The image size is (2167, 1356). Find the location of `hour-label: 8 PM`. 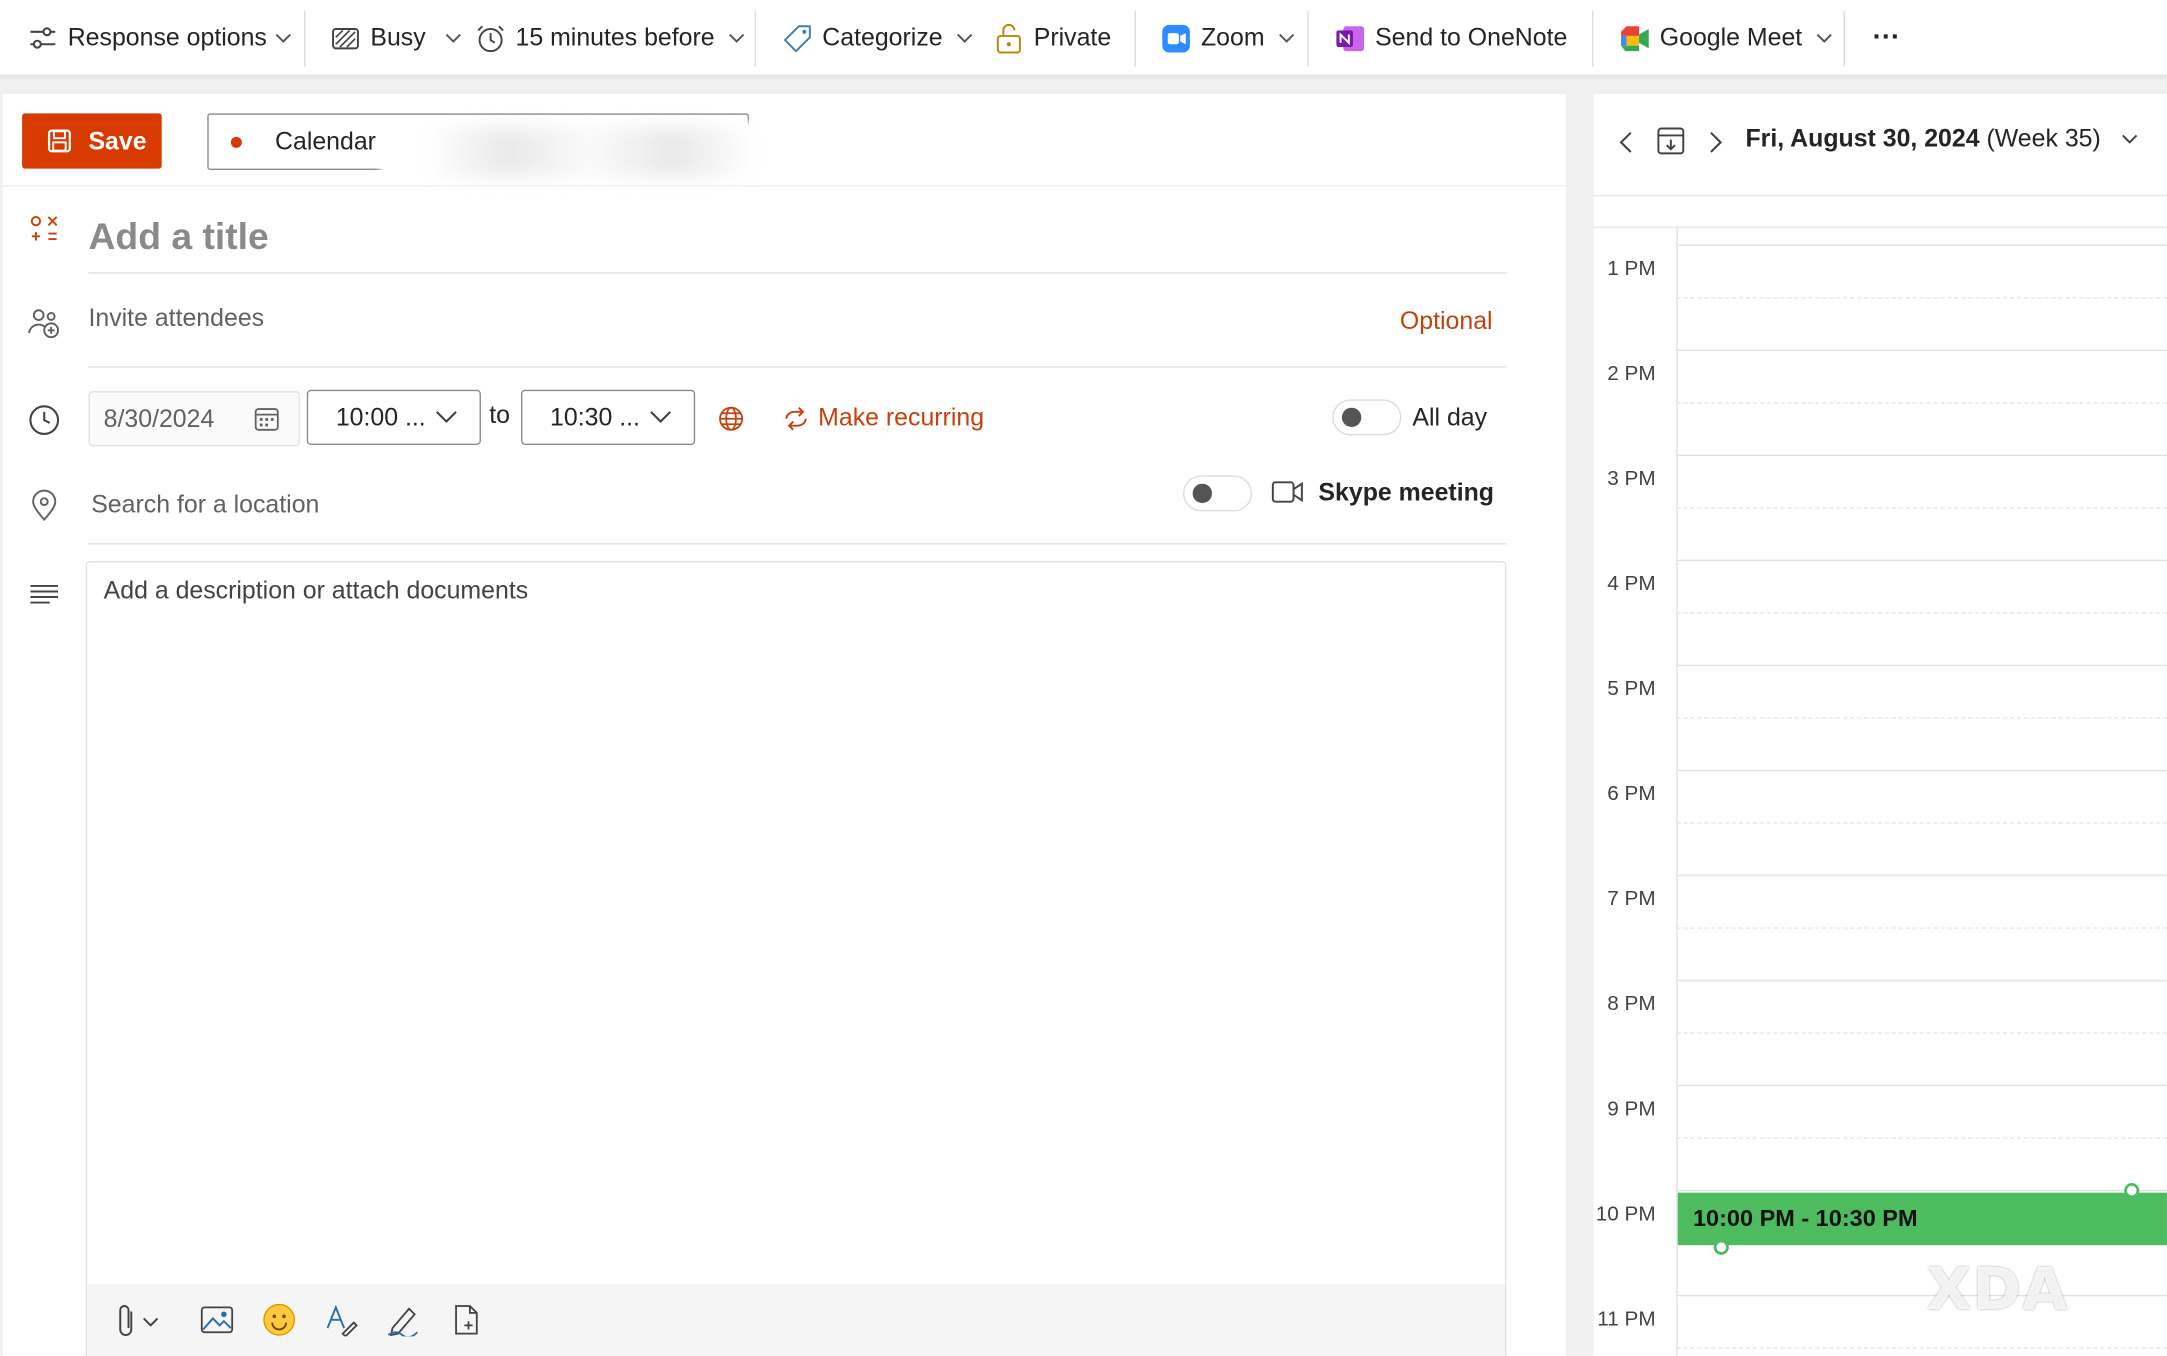

hour-label: 8 PM is located at coordinates (1631, 1004).